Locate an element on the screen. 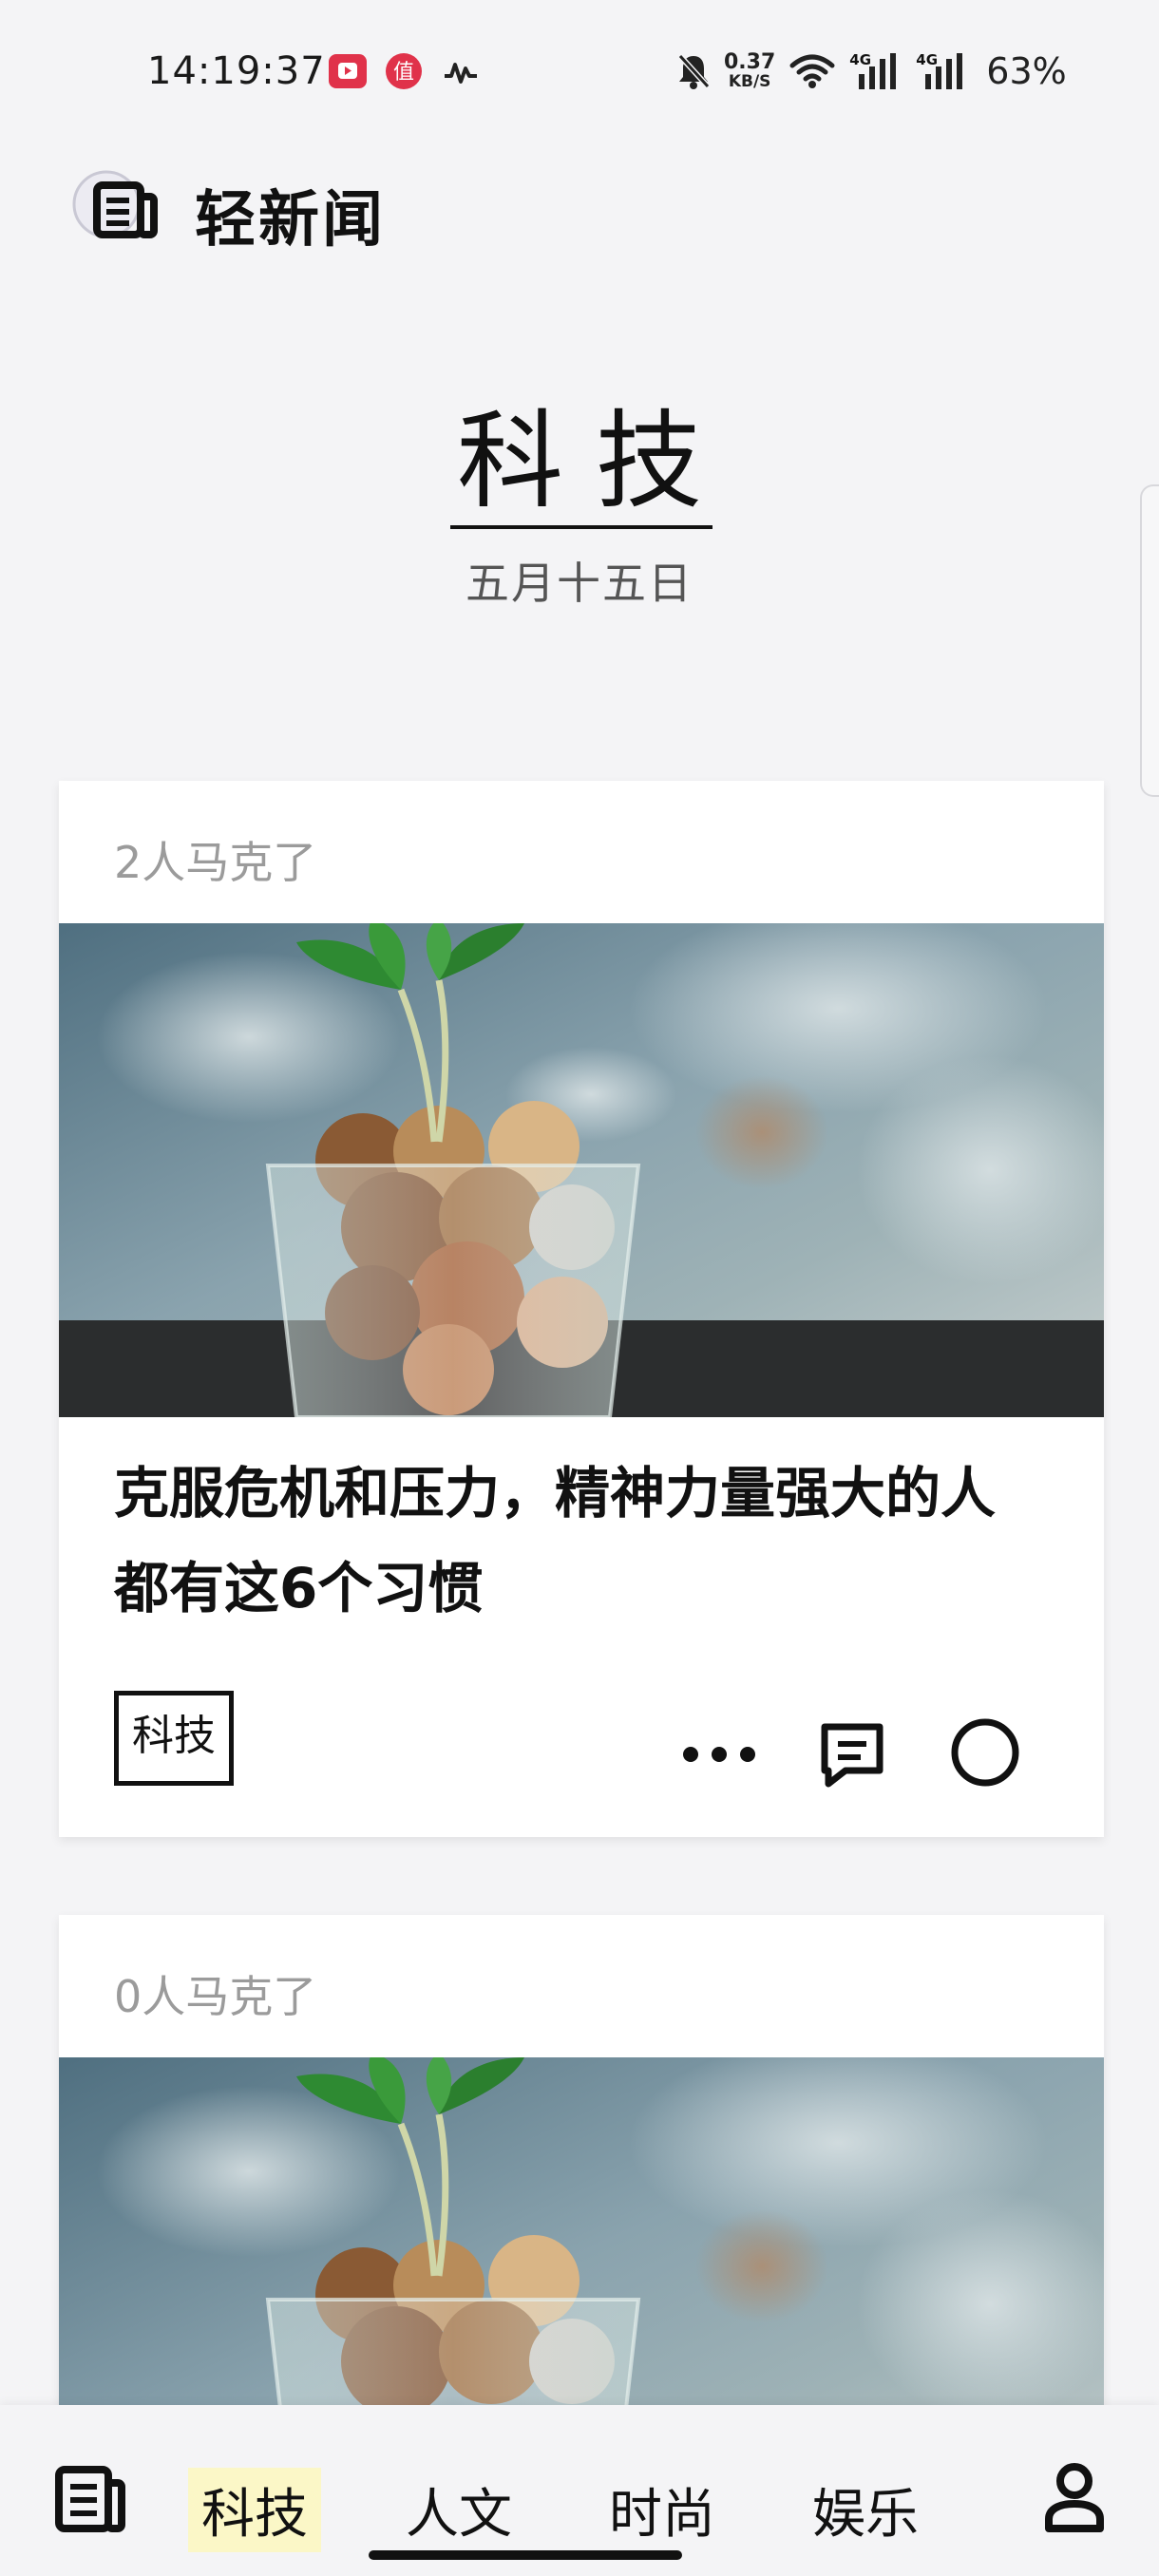 The image size is (1159, 2576). tab-tech: 科技 is located at coordinates (254, 2510).